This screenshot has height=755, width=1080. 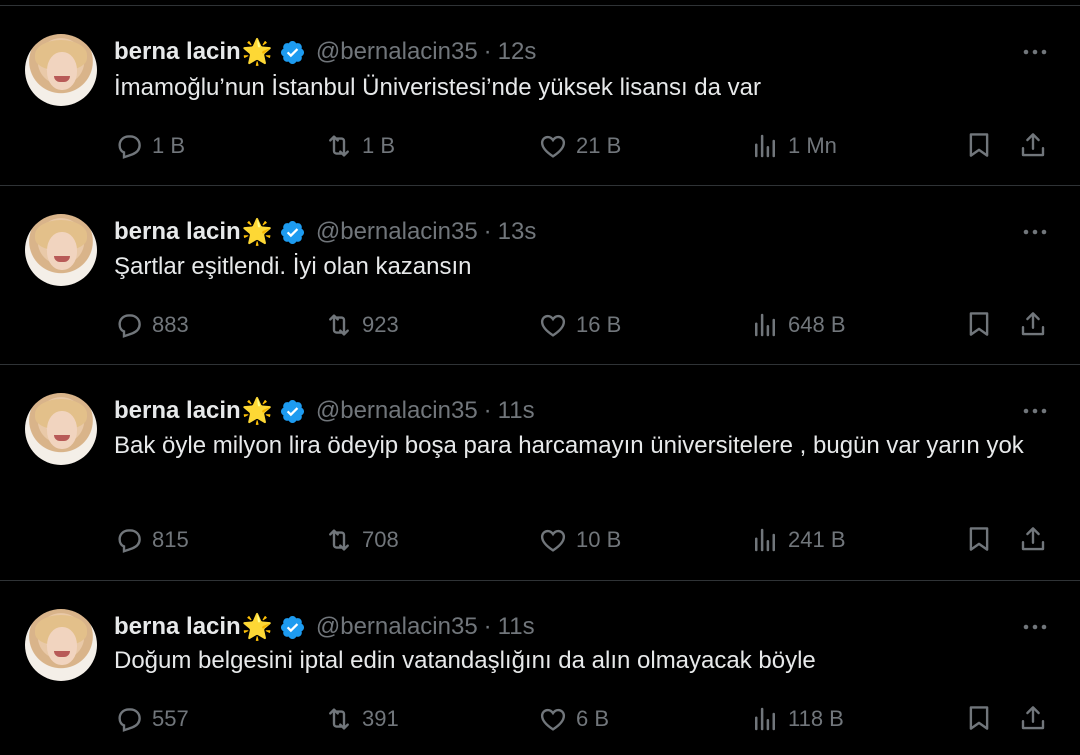 What do you see at coordinates (517, 52) in the screenshot?
I see `timestamp: 12s` at bounding box center [517, 52].